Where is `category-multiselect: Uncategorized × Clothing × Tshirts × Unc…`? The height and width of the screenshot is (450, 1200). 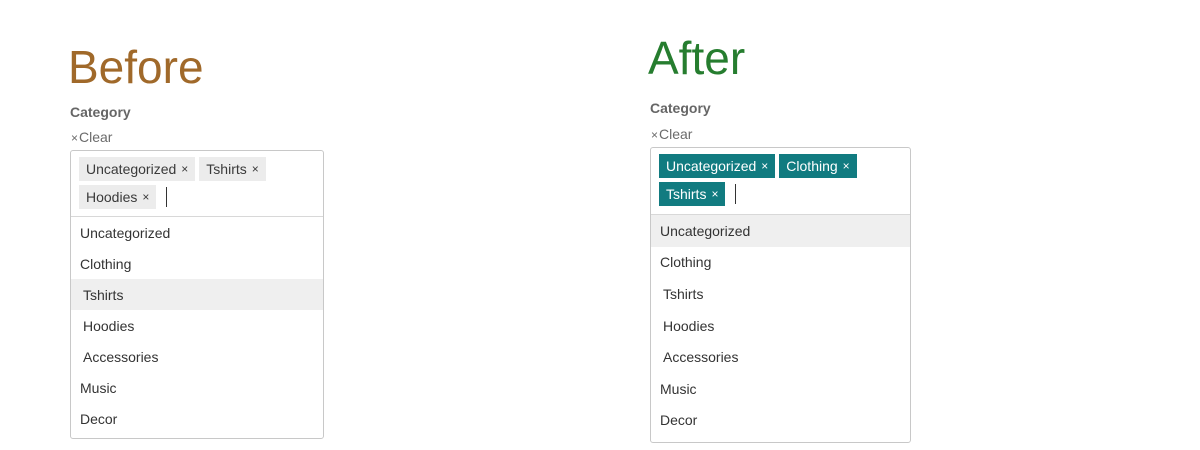 category-multiselect: Uncategorized × Clothing × Tshirts × Unc… is located at coordinates (780, 295).